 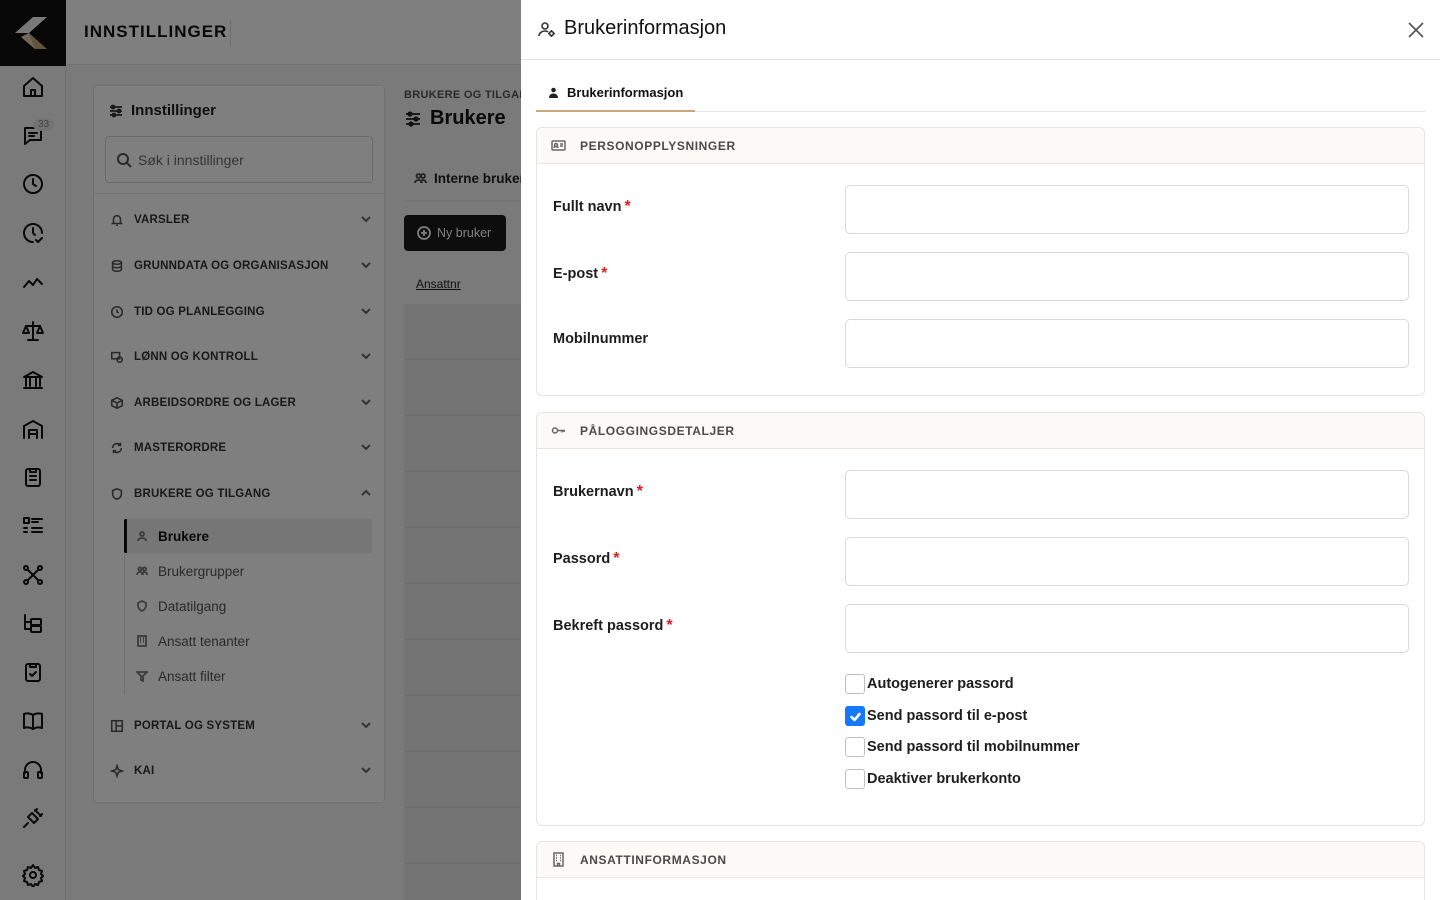 I want to click on checkbox-label: Send passord til mobilnummer, so click(x=973, y=747).